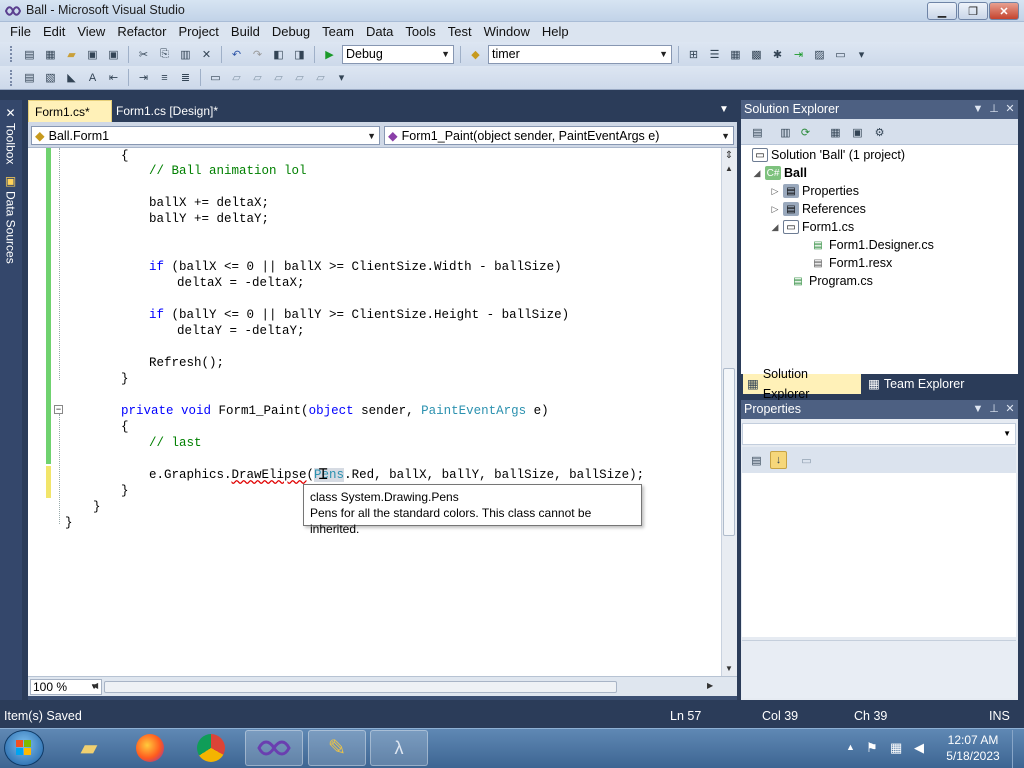  What do you see at coordinates (92, 54) in the screenshot?
I see `save-icon: ▣` at bounding box center [92, 54].